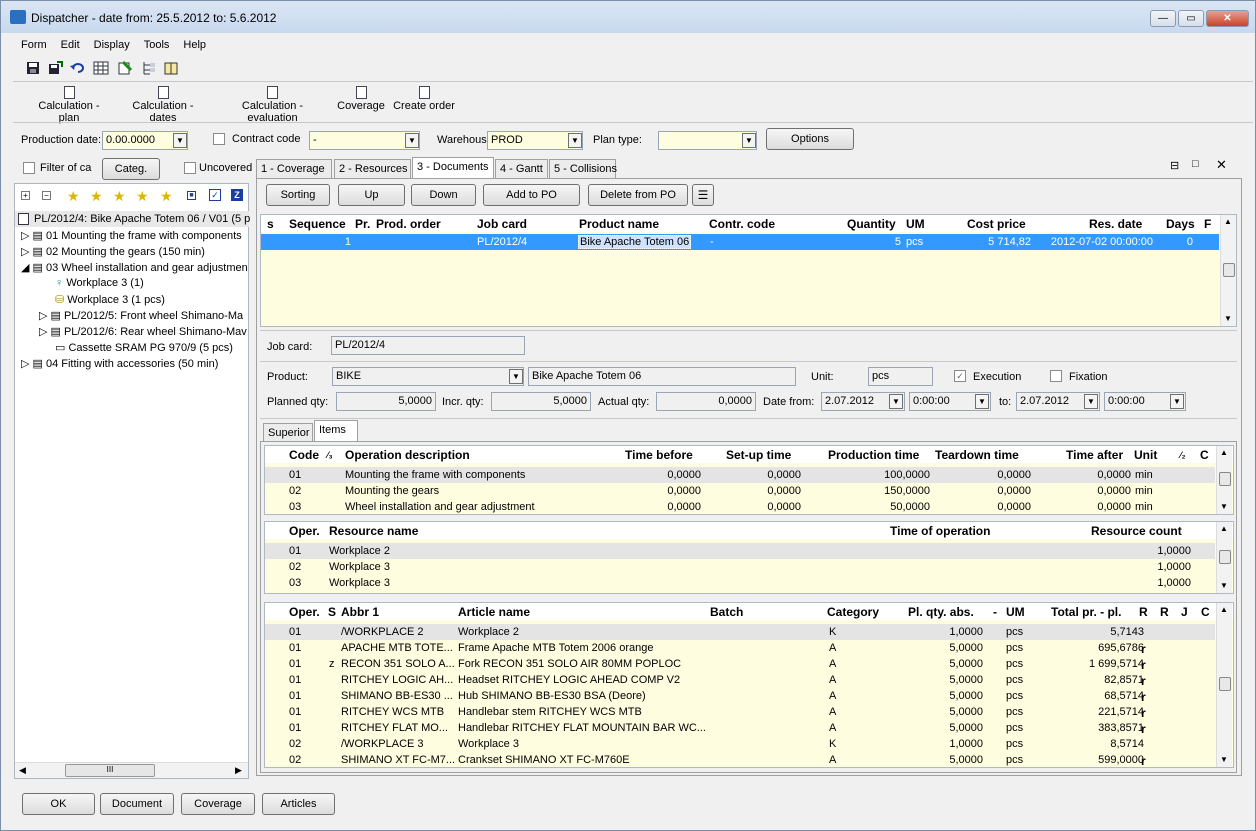 Image resolution: width=1256 pixels, height=831 pixels. What do you see at coordinates (304, 612) in the screenshot?
I see `col-oper: Oper.` at bounding box center [304, 612].